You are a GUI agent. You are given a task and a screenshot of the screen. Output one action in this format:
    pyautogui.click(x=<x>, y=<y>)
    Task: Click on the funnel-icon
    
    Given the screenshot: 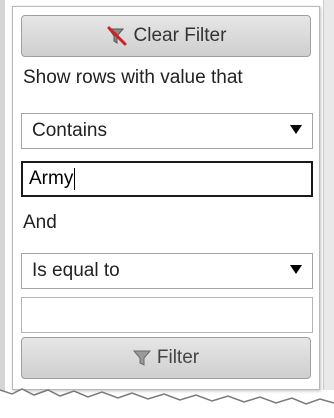 What is the action you would take?
    pyautogui.click(x=141, y=358)
    